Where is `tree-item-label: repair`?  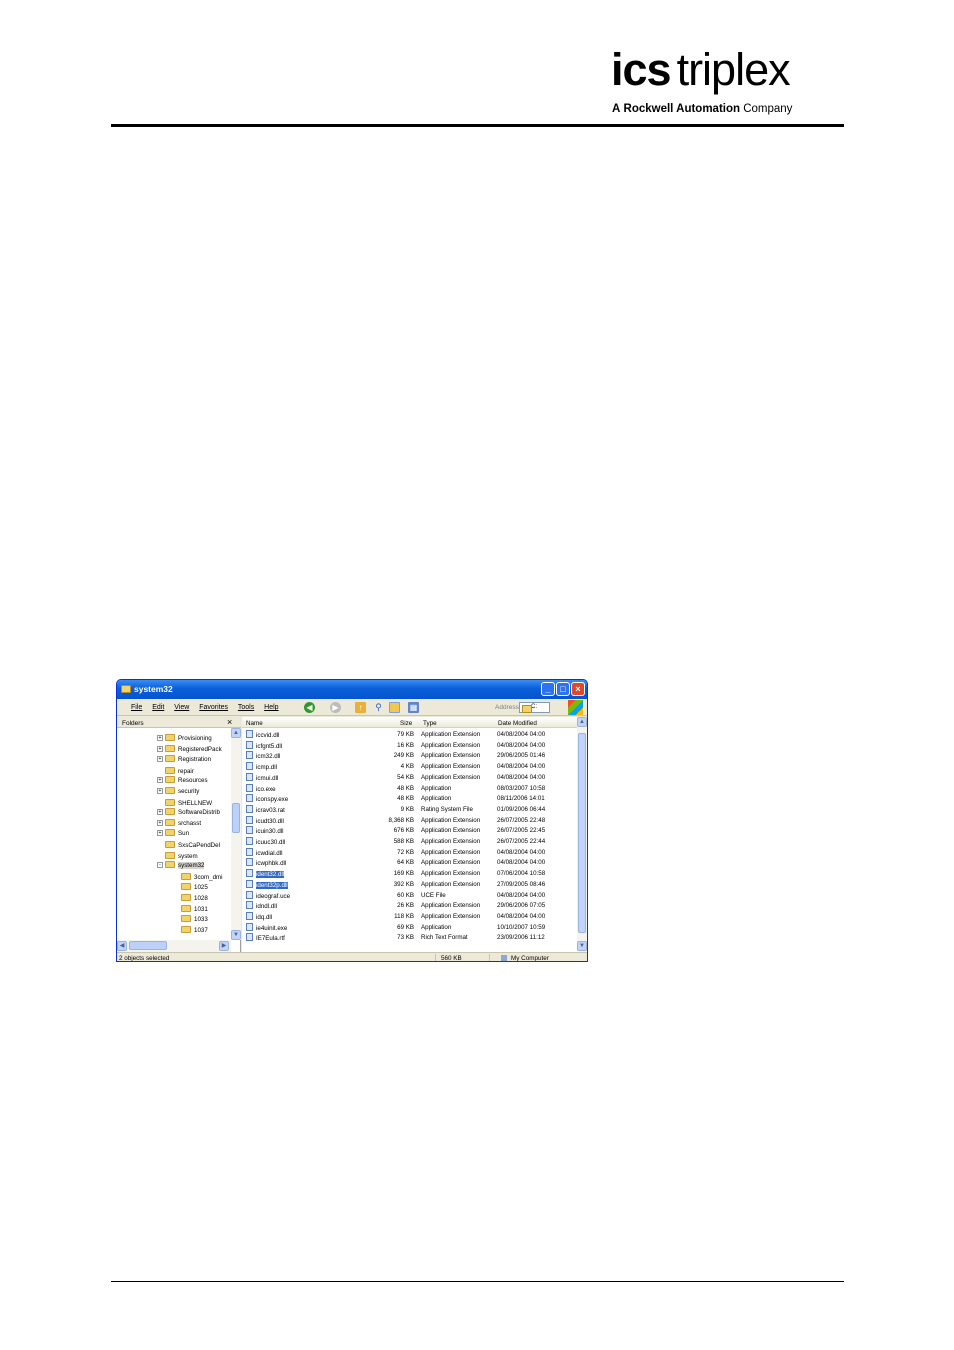
tree-item-label: repair is located at coordinates (186, 771).